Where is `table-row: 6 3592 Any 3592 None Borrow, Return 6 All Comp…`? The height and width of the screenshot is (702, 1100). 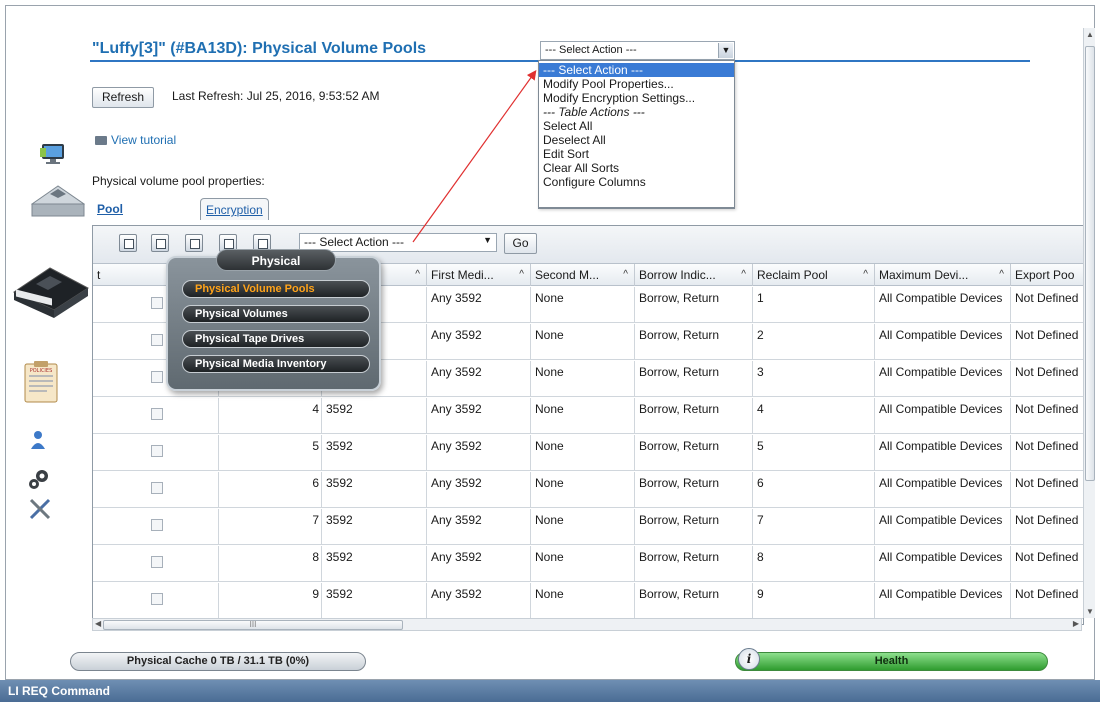 table-row: 6 3592 Any 3592 None Borrow, Return 6 All Comp… is located at coordinates (588, 490).